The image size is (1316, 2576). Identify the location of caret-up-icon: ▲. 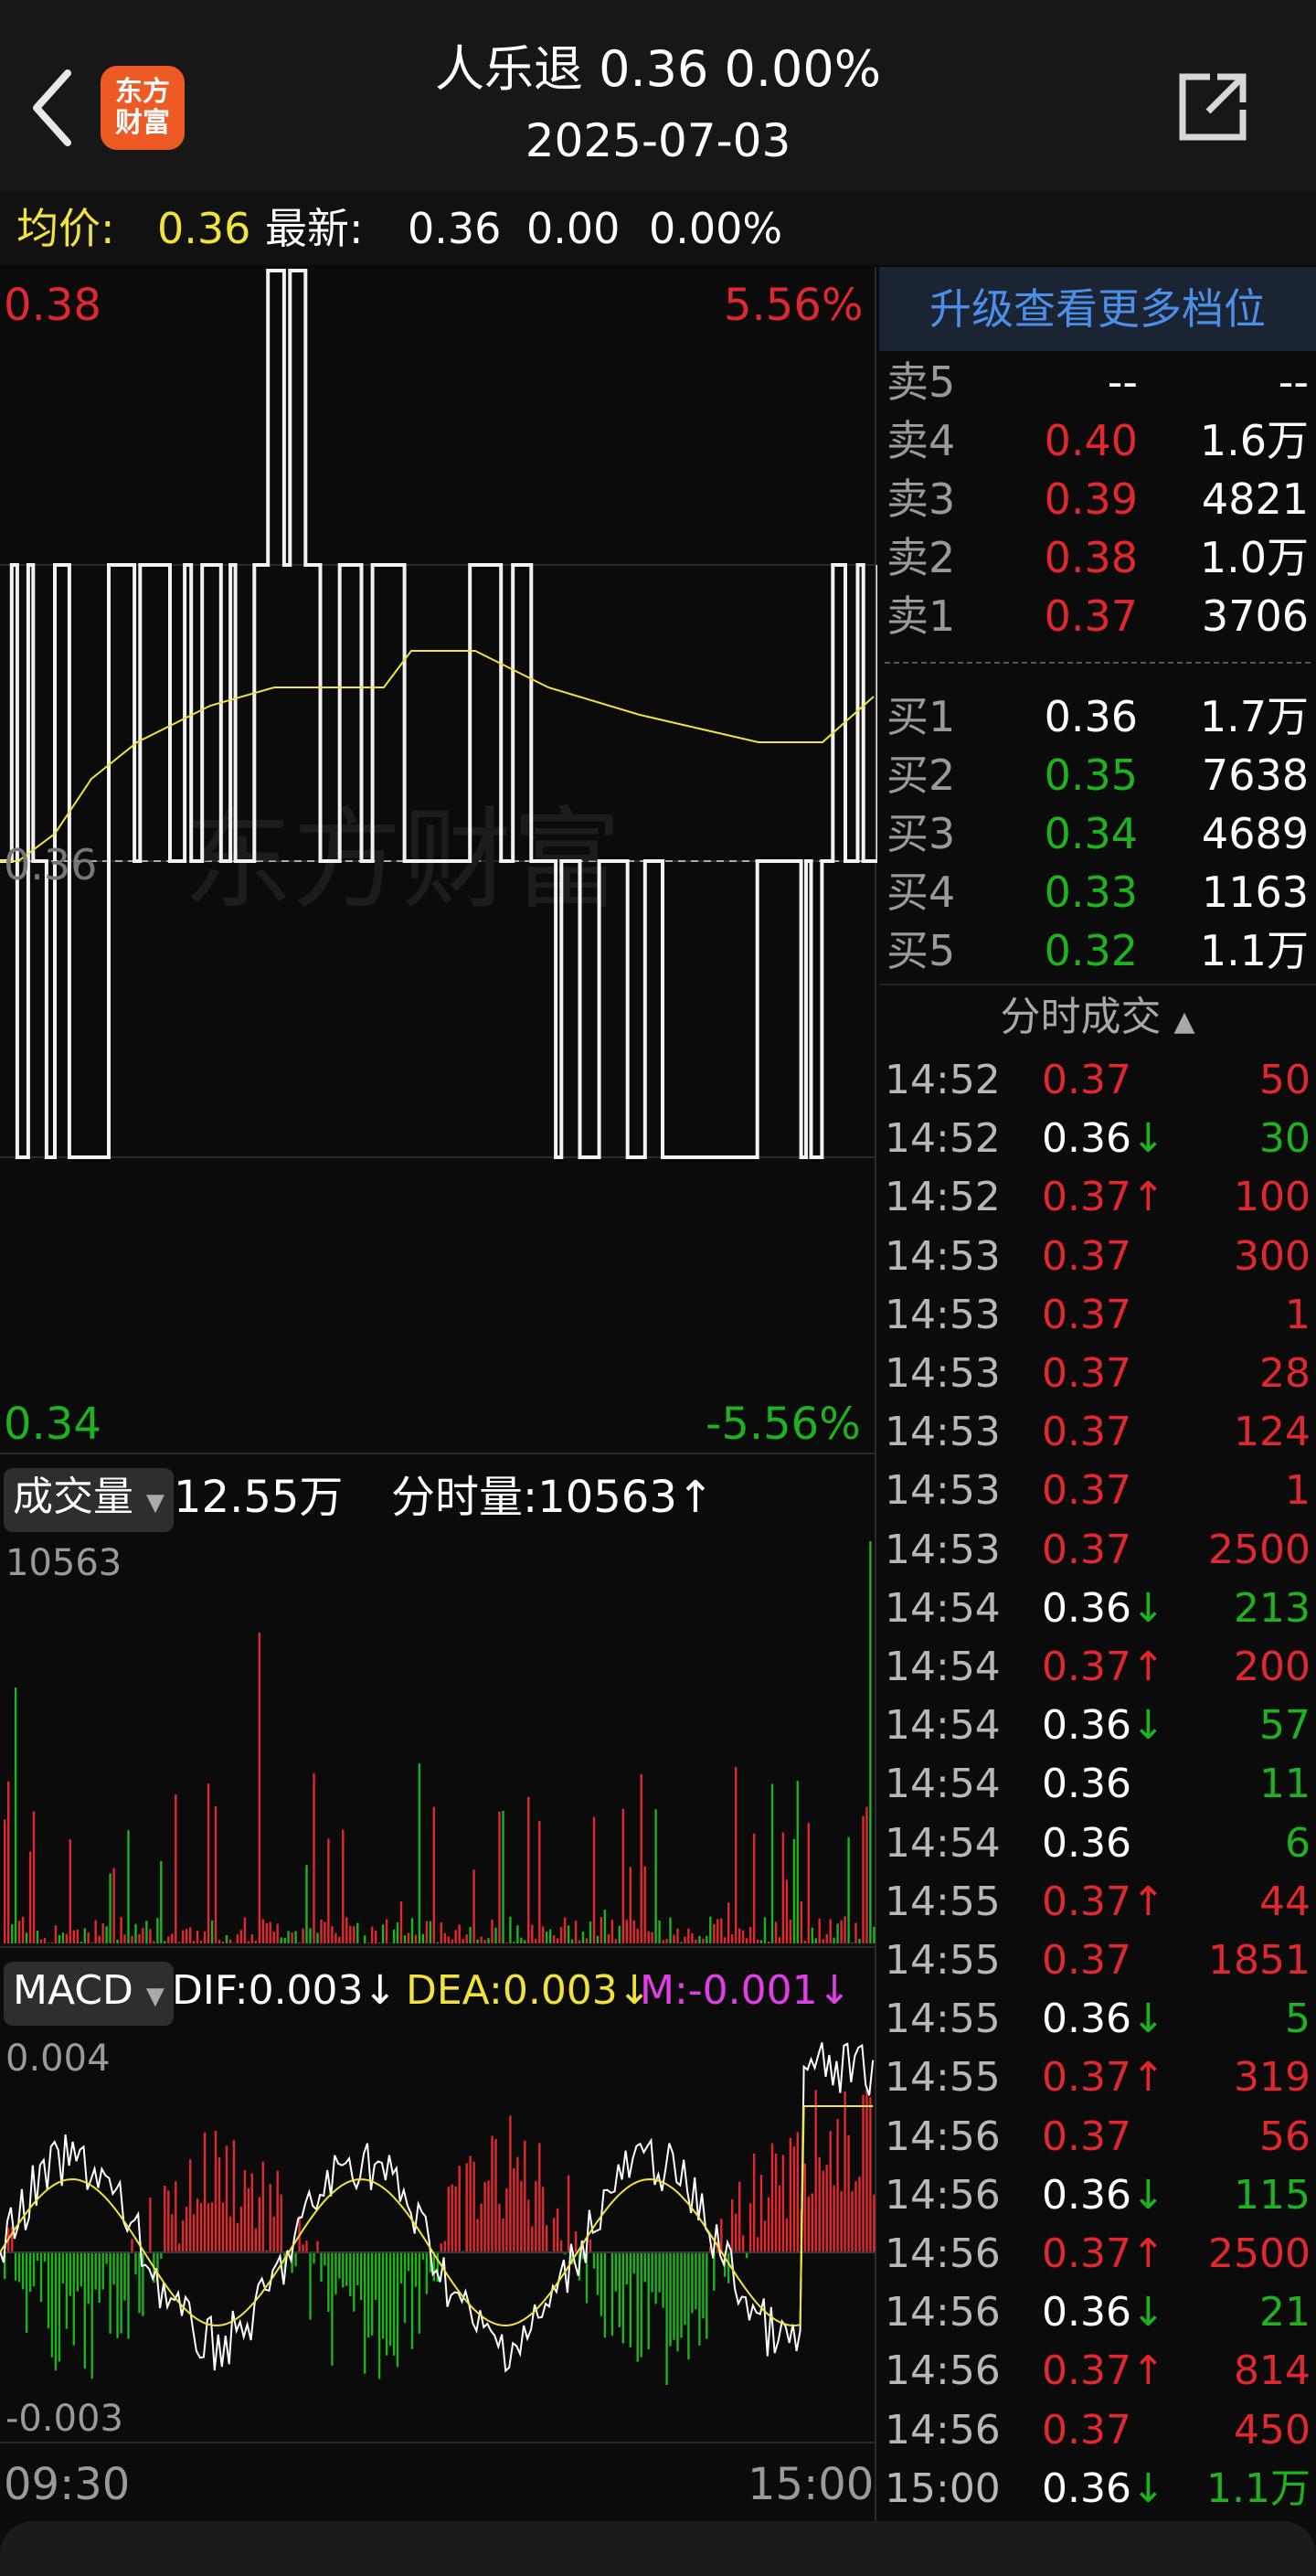
(1183, 1022).